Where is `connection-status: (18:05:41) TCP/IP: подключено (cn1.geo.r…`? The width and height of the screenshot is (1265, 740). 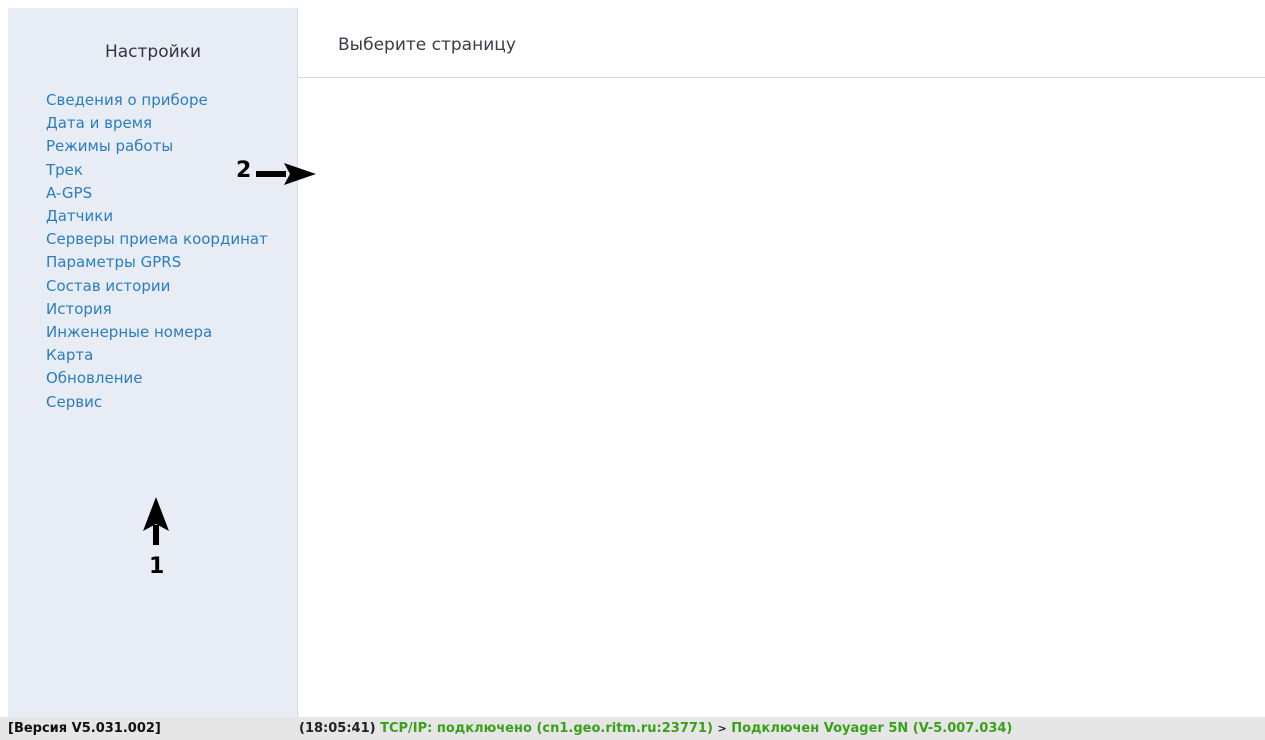 connection-status: (18:05:41) TCP/IP: подключено (cn1.geo.r… is located at coordinates (655, 728).